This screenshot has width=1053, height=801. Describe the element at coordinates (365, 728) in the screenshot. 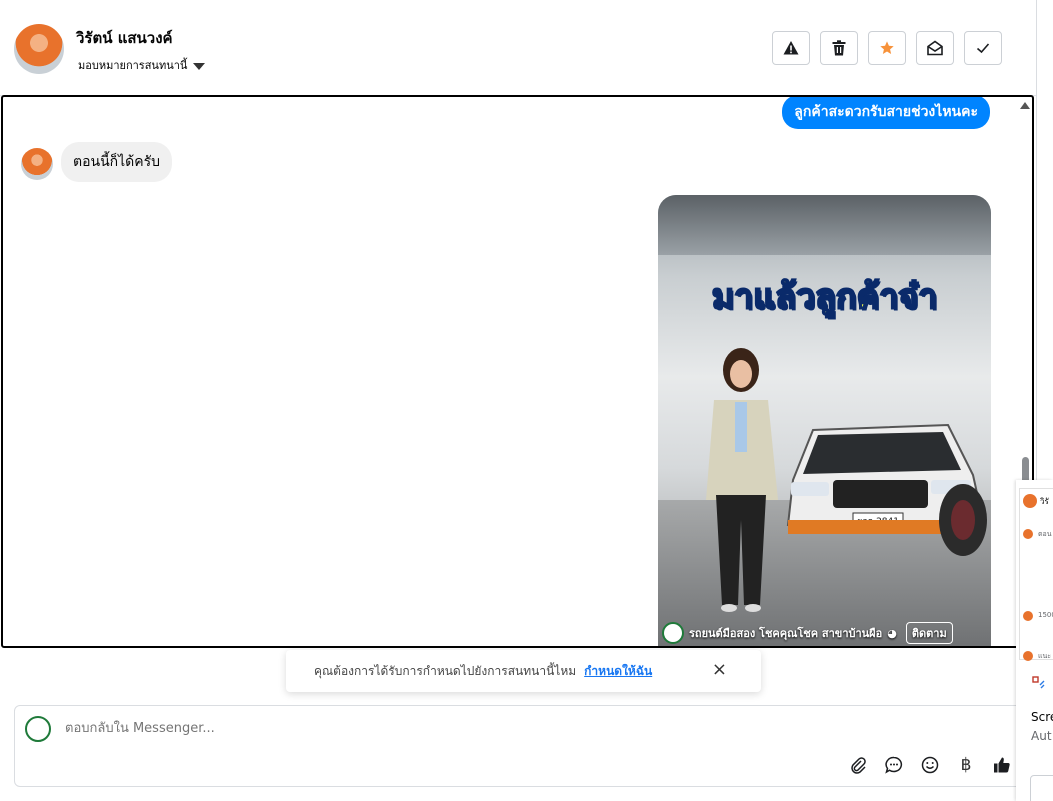

I see `reply-input` at that location.